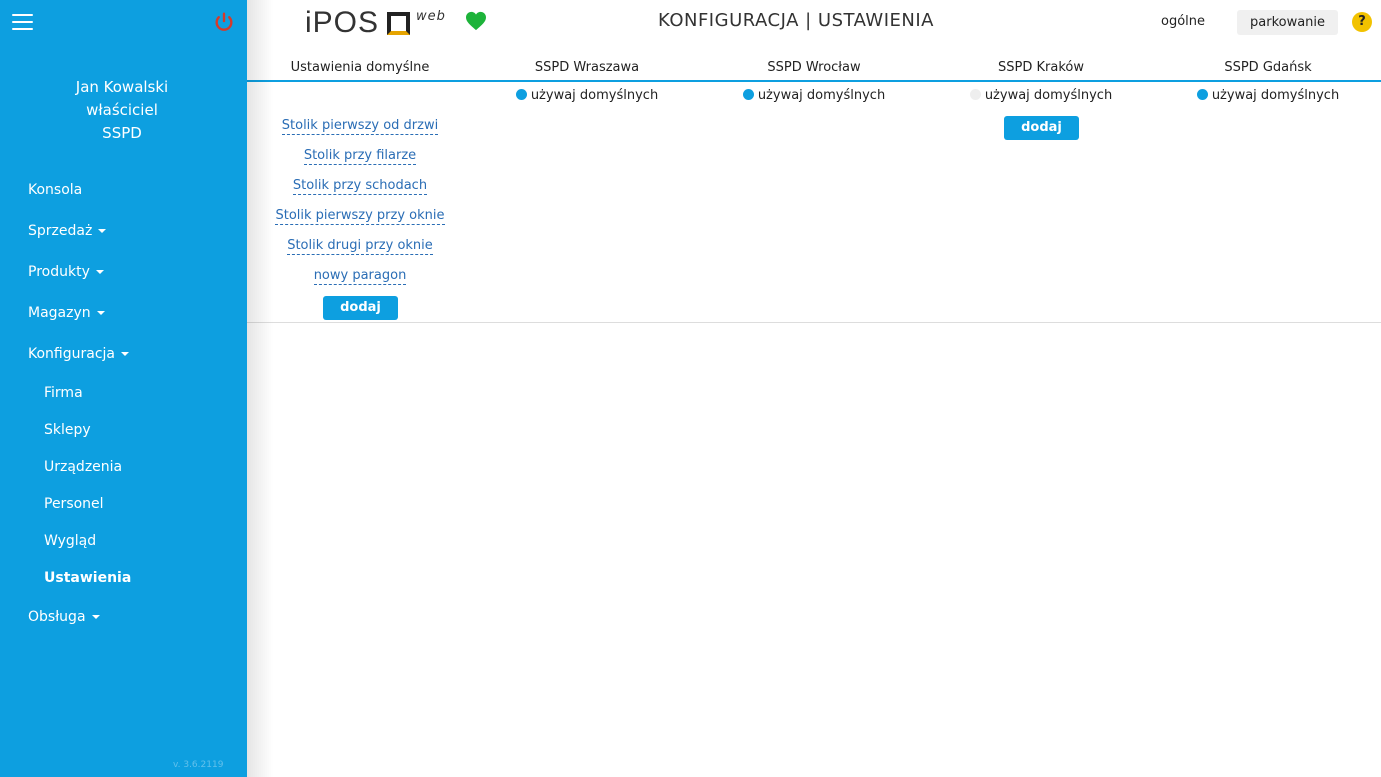 The width and height of the screenshot is (1381, 777). Describe the element at coordinates (342, 22) in the screenshot. I see `logo-text: iPOS` at that location.